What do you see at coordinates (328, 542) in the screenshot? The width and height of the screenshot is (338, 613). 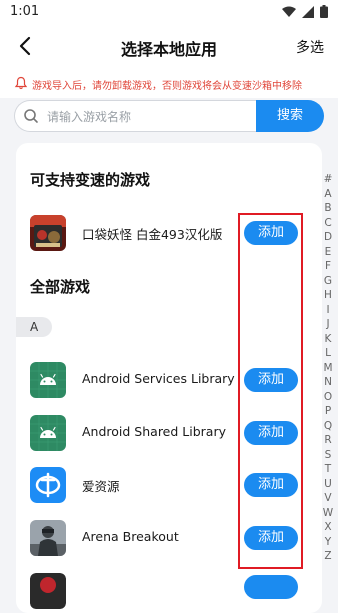 I see `alphabet-index-letter: Y` at bounding box center [328, 542].